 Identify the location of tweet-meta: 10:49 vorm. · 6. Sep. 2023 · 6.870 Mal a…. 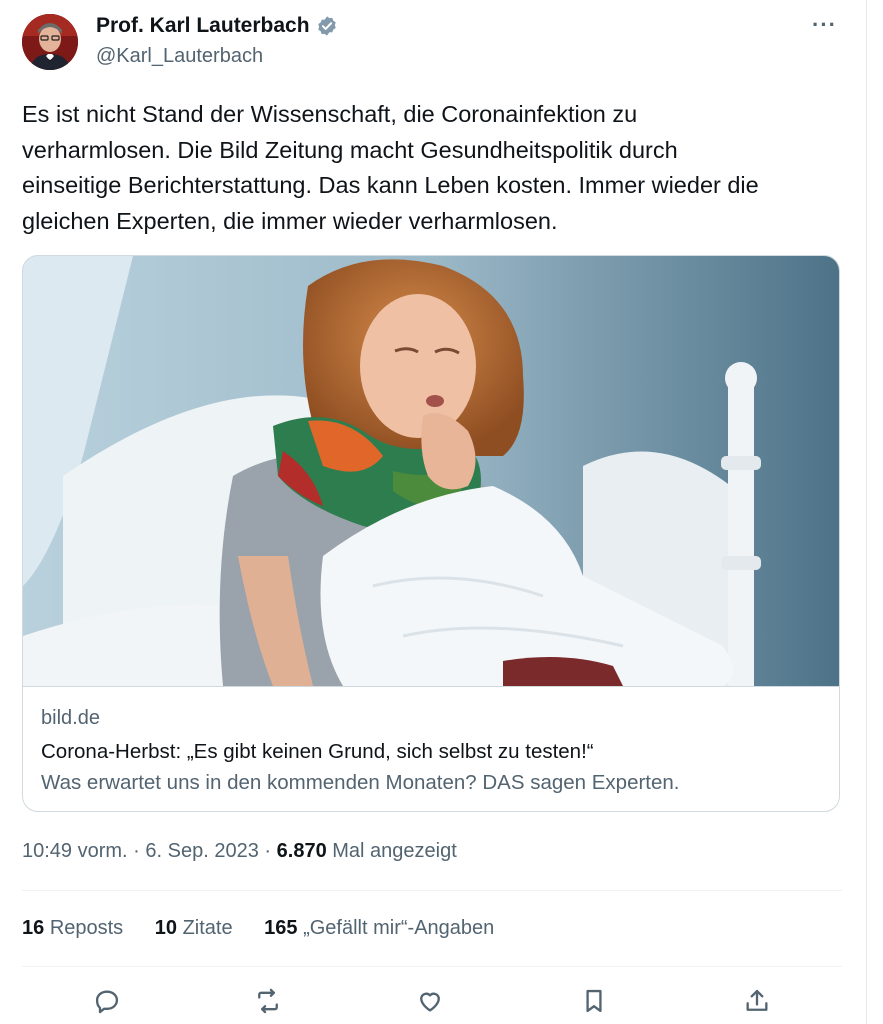
(239, 851).